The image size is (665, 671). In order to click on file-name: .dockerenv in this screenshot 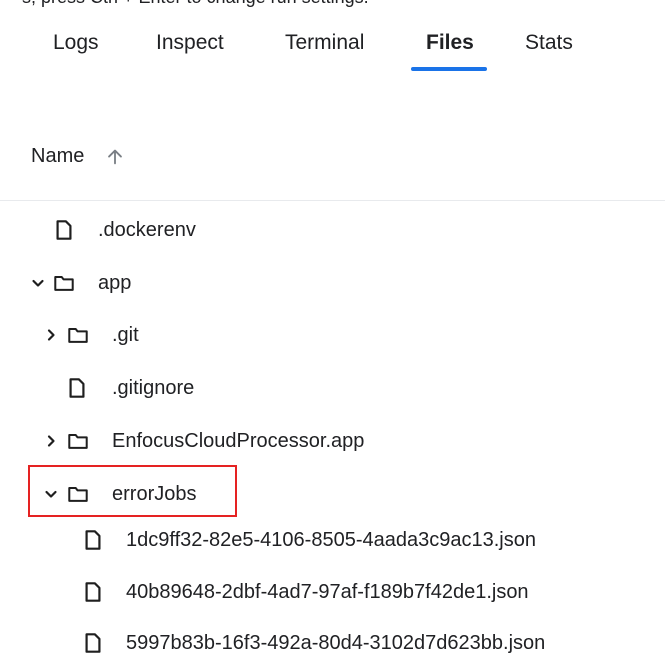, I will do `click(147, 230)`.